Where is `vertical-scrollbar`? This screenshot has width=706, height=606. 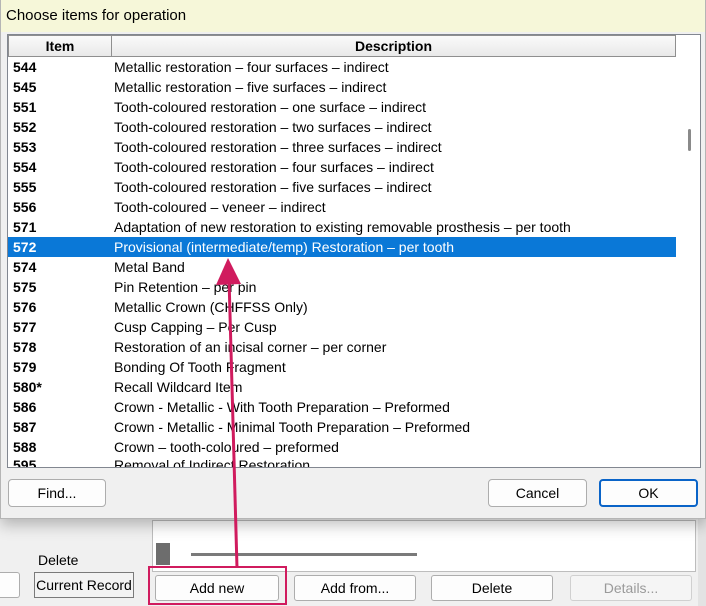 vertical-scrollbar is located at coordinates (690, 251).